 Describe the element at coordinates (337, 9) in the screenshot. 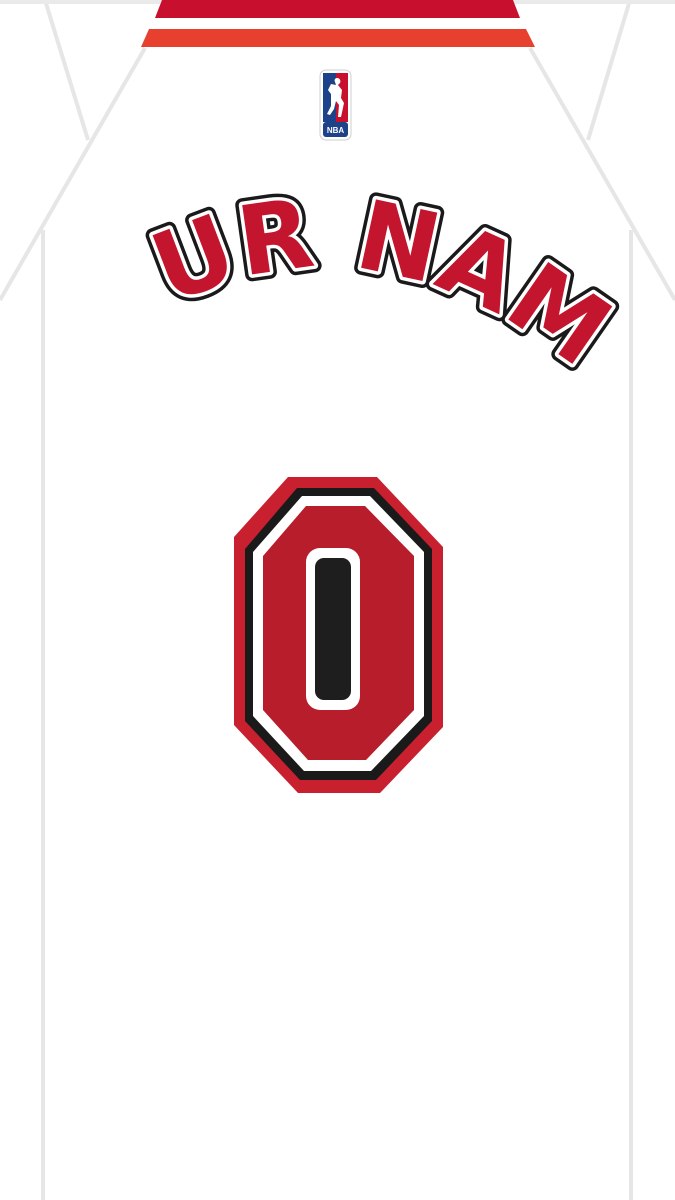

I see `collar-red-band` at that location.